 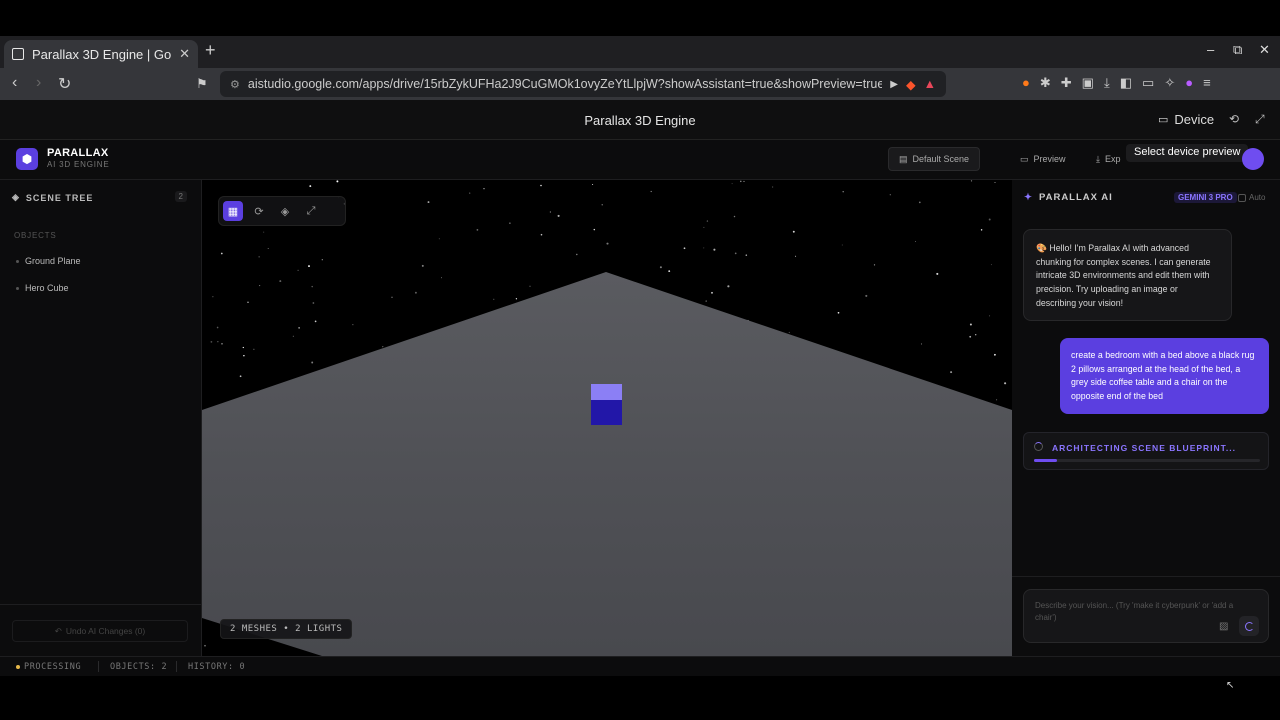 I want to click on auto-label: Auto, so click(x=1257, y=197).